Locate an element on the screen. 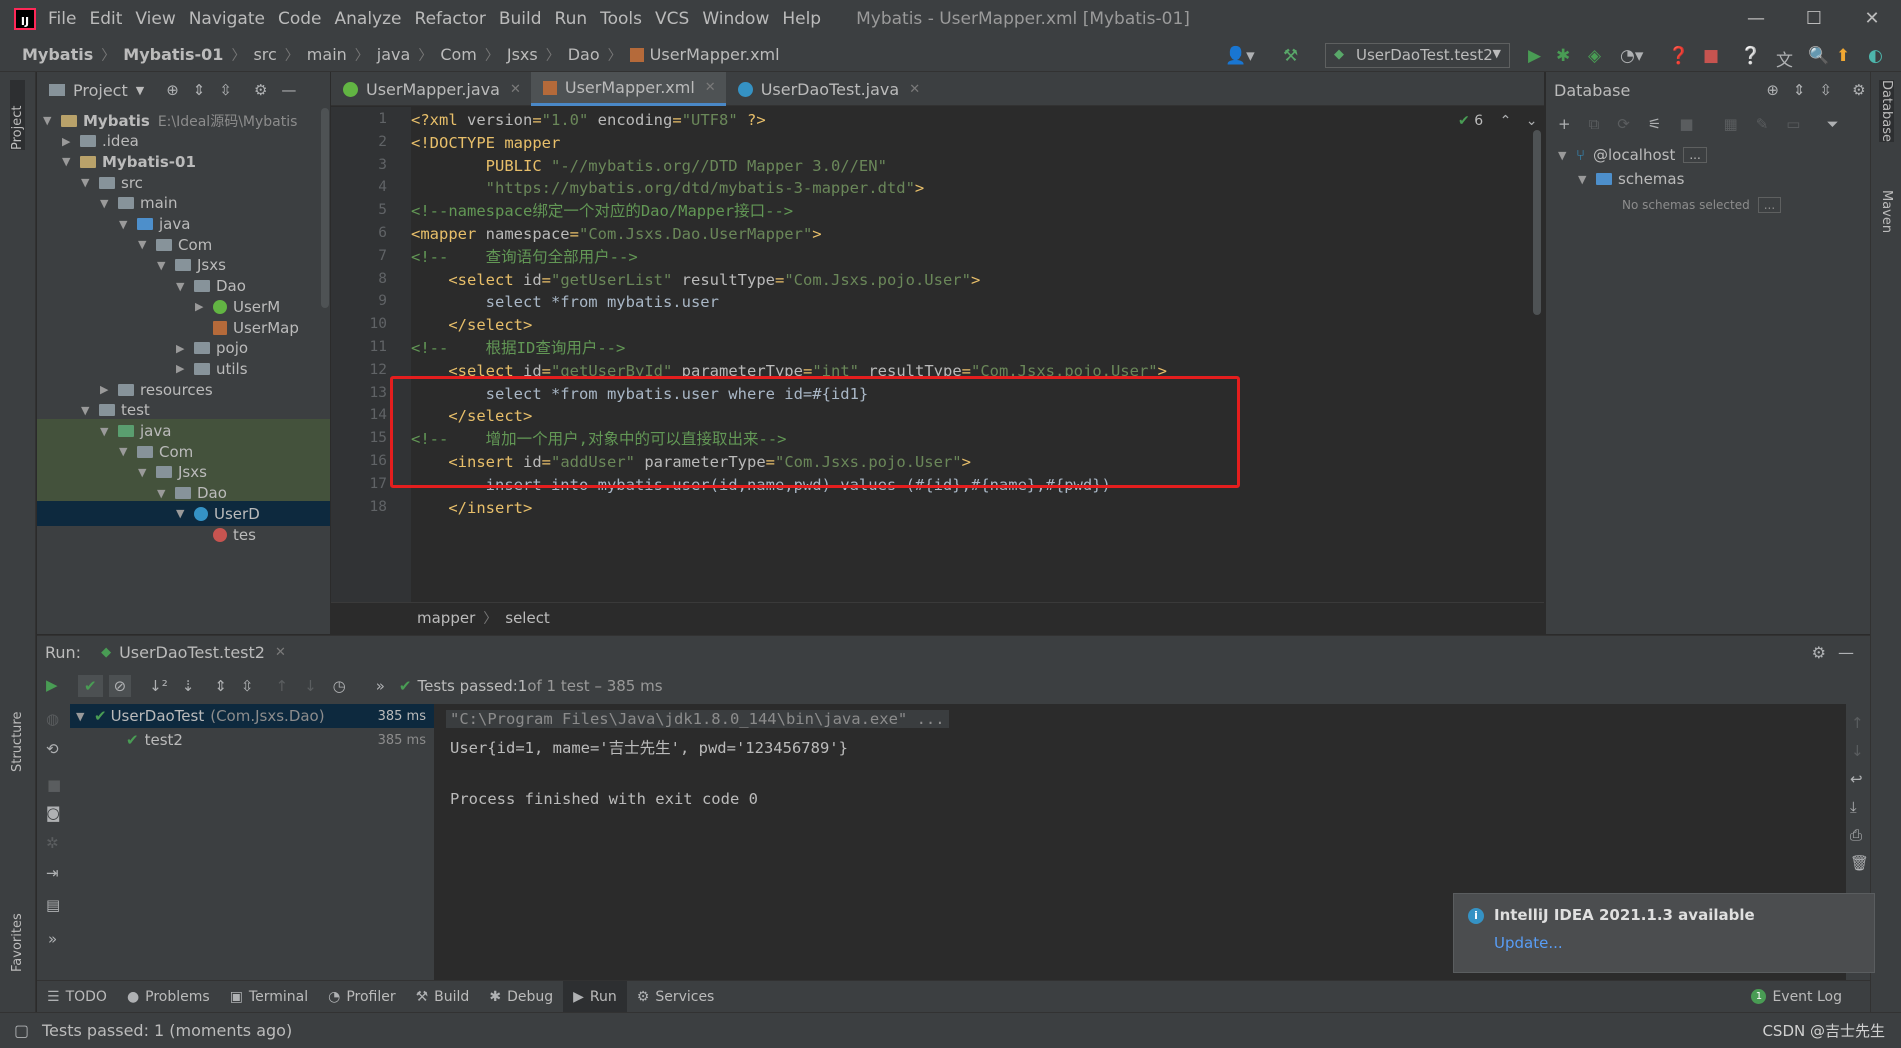 This screenshot has height=1048, width=1901. tree-item: tes is located at coordinates (183, 534).